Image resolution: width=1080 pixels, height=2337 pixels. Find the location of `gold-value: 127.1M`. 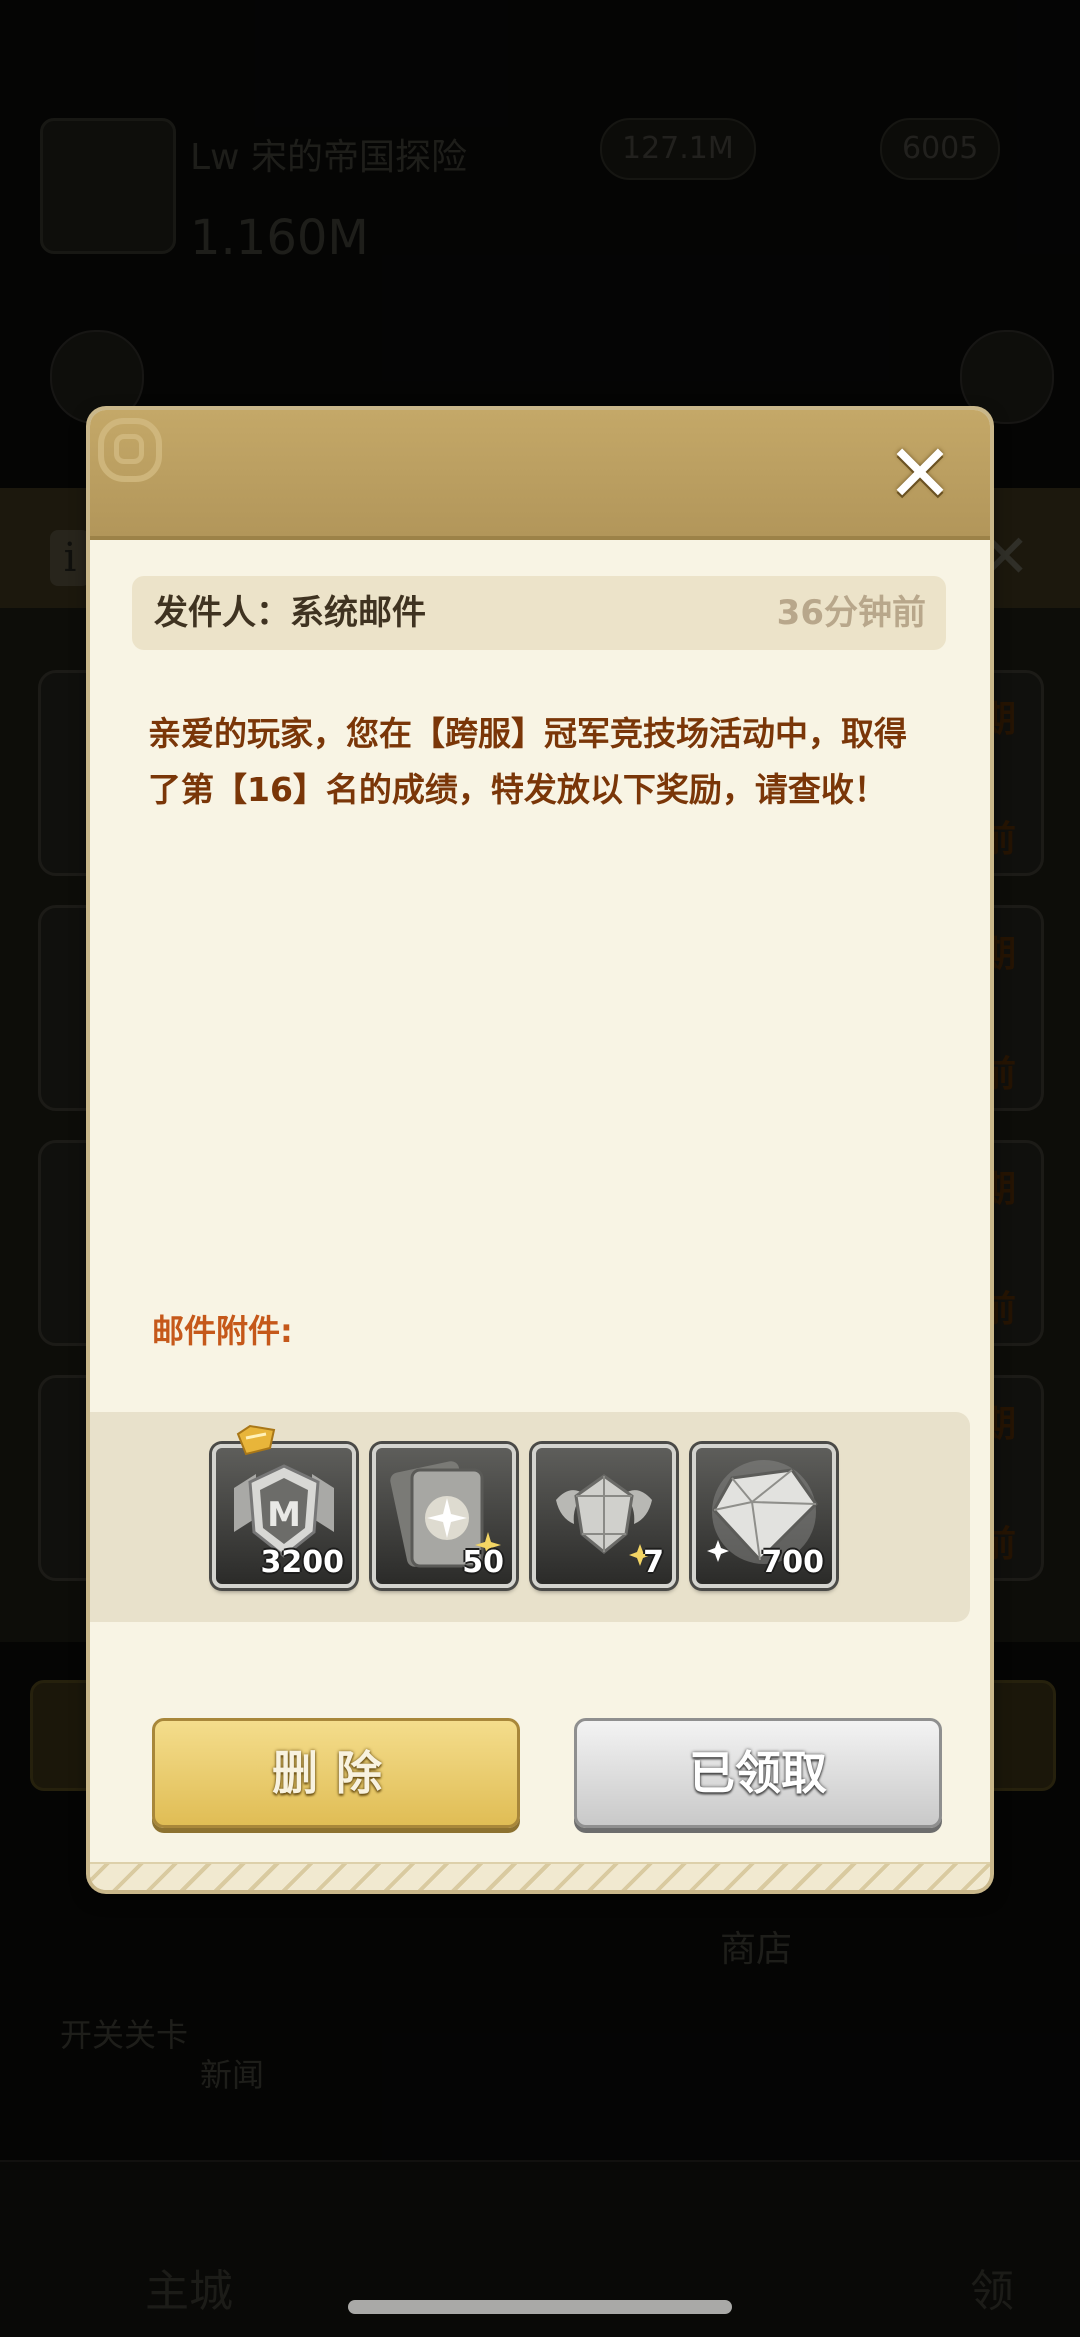

gold-value: 127.1M is located at coordinates (678, 148).